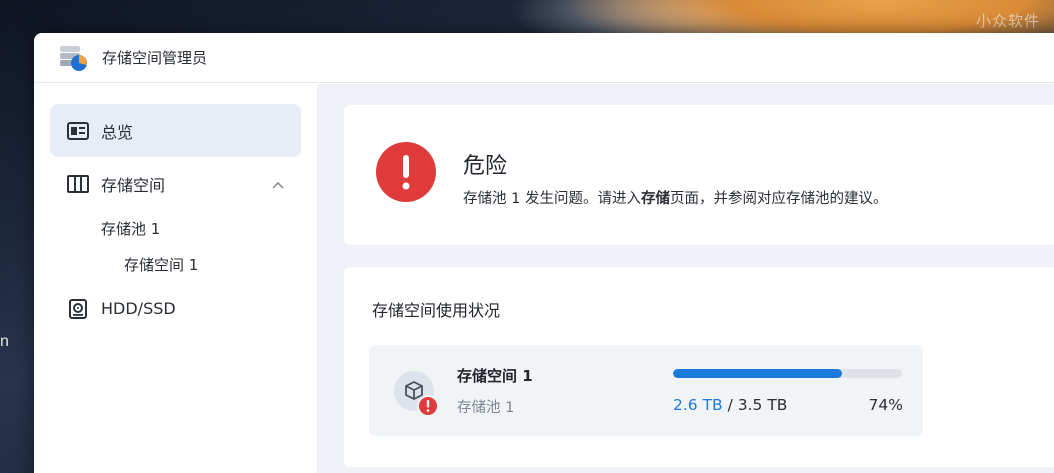 This screenshot has height=473, width=1054. I want to click on usage-progress-bar, so click(787, 373).